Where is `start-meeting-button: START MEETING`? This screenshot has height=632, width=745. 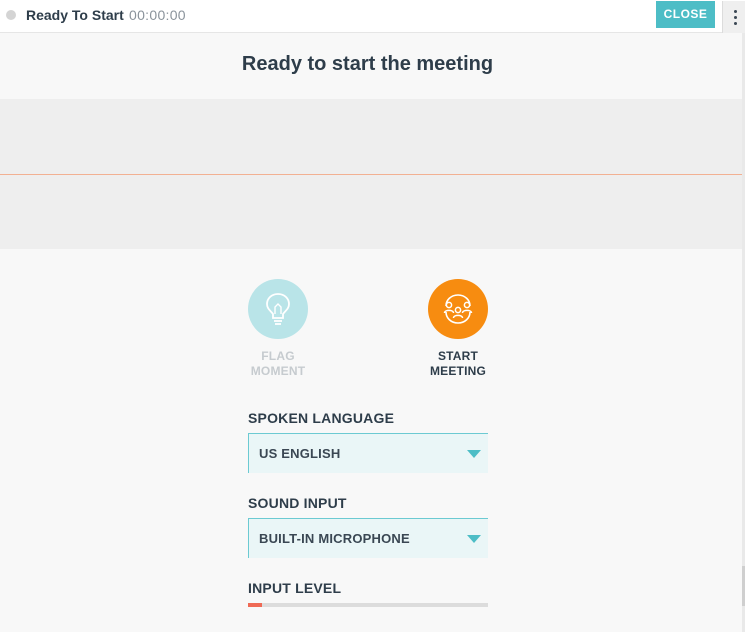 start-meeting-button: START MEETING is located at coordinates (458, 329).